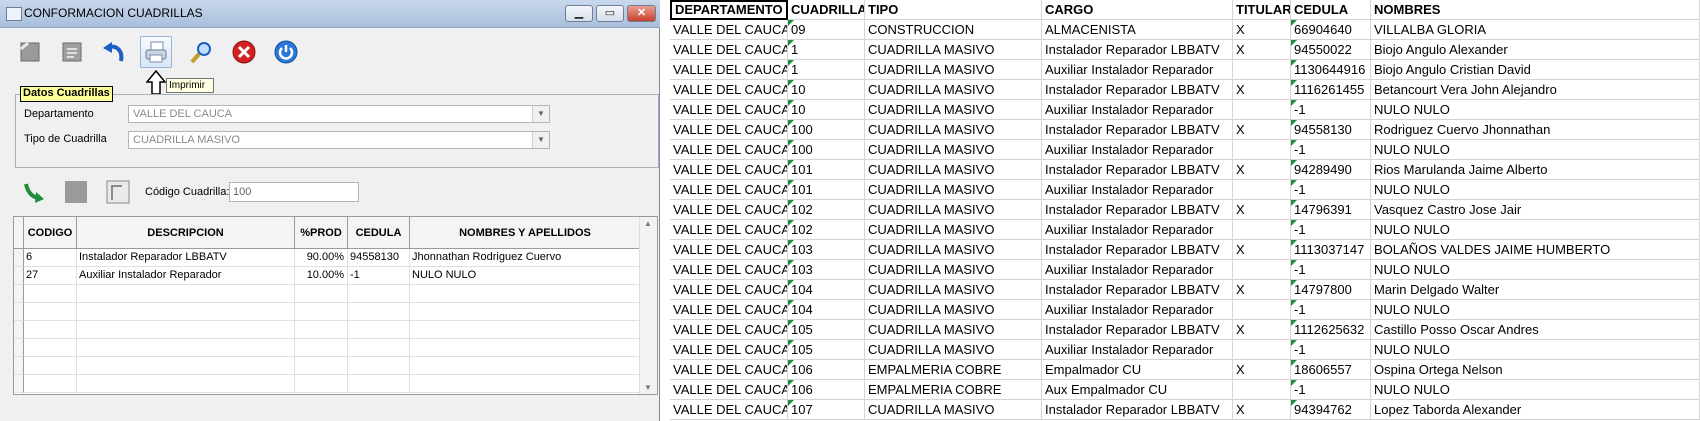 This screenshot has width=1700, height=421. What do you see at coordinates (579, 13) in the screenshot?
I see `minimize-button: ▁` at bounding box center [579, 13].